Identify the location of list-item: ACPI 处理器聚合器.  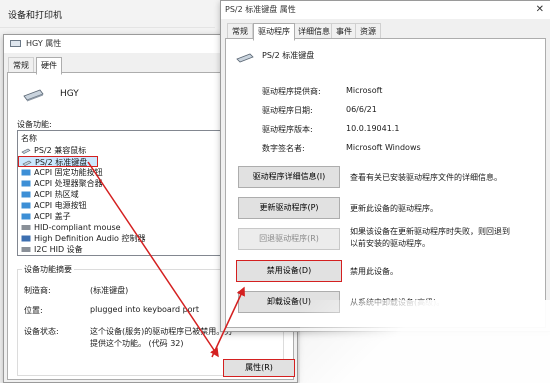
(121, 183).